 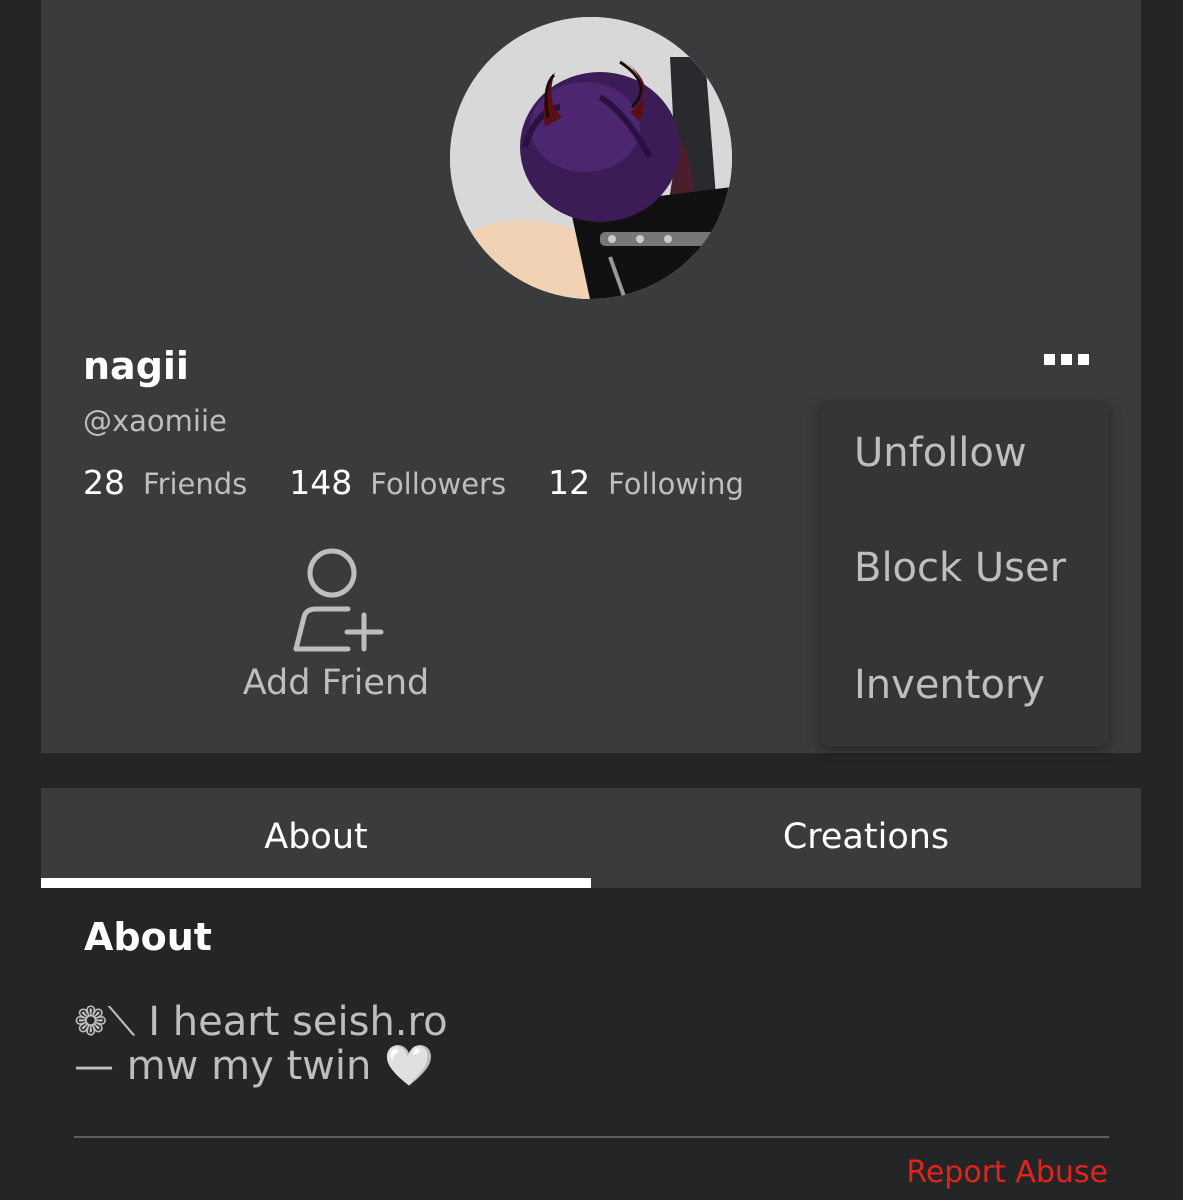 I want to click on menu-item-block-user: Block User, so click(x=960, y=568).